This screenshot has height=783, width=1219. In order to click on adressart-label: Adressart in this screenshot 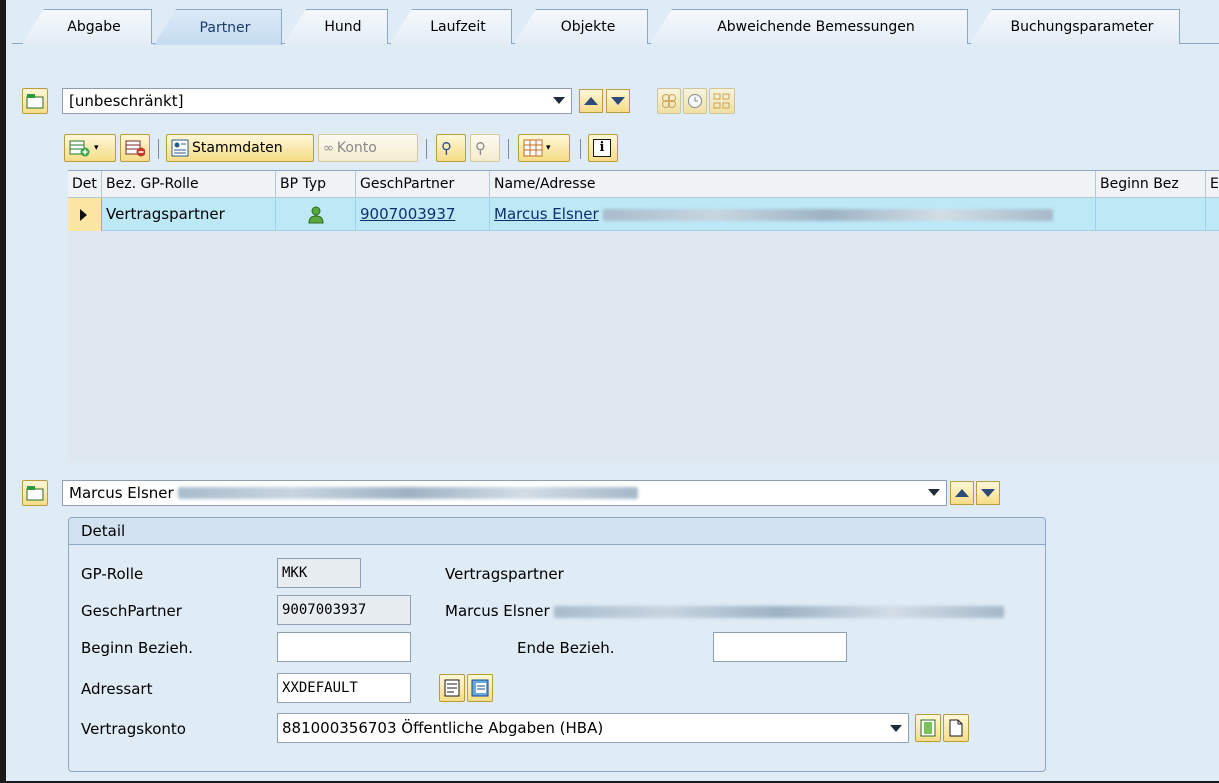, I will do `click(117, 689)`.